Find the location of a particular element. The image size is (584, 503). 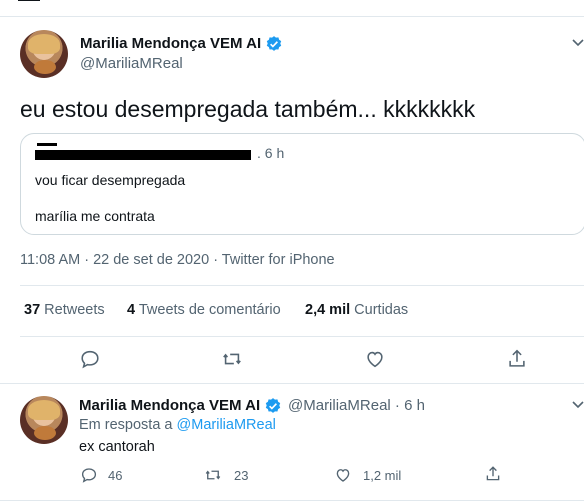

reply-avatar is located at coordinates (44, 420).